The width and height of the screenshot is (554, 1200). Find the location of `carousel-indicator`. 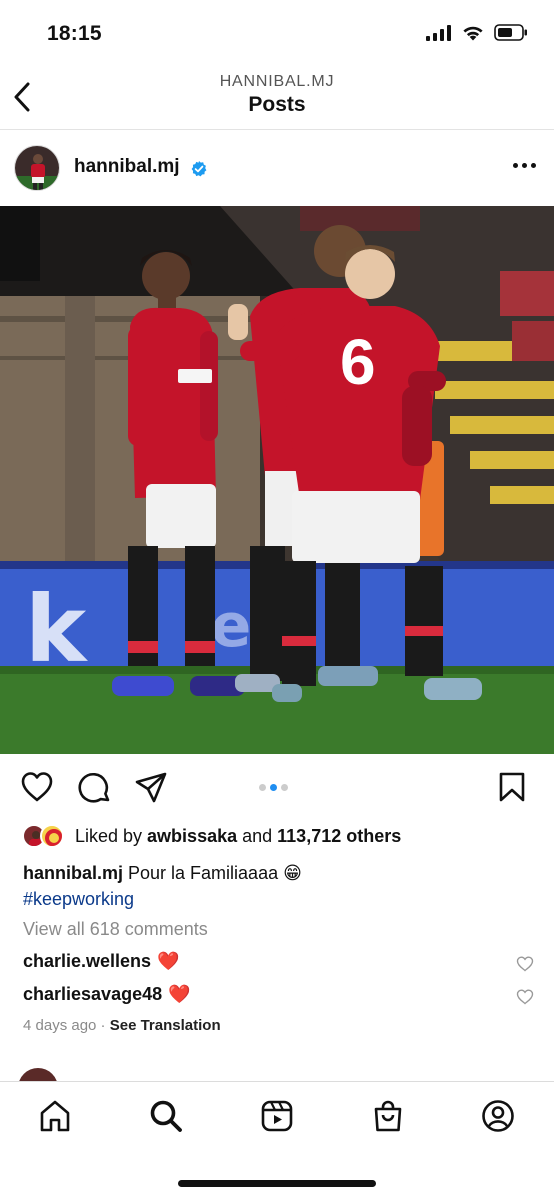

carousel-indicator is located at coordinates (273, 787).